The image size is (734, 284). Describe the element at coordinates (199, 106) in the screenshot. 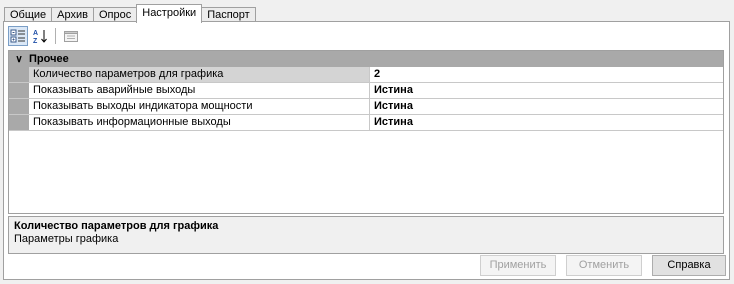

I see `property-name: Показывать выходы индикатора мощности` at that location.